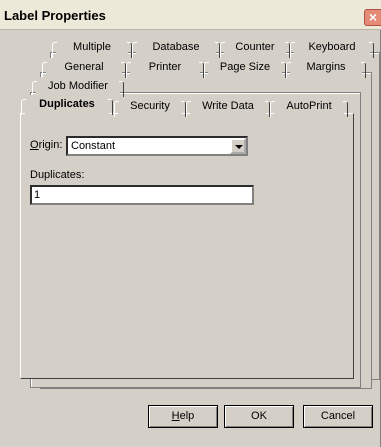  What do you see at coordinates (37, 195) in the screenshot?
I see `duplicates-input-value: 1` at bounding box center [37, 195].